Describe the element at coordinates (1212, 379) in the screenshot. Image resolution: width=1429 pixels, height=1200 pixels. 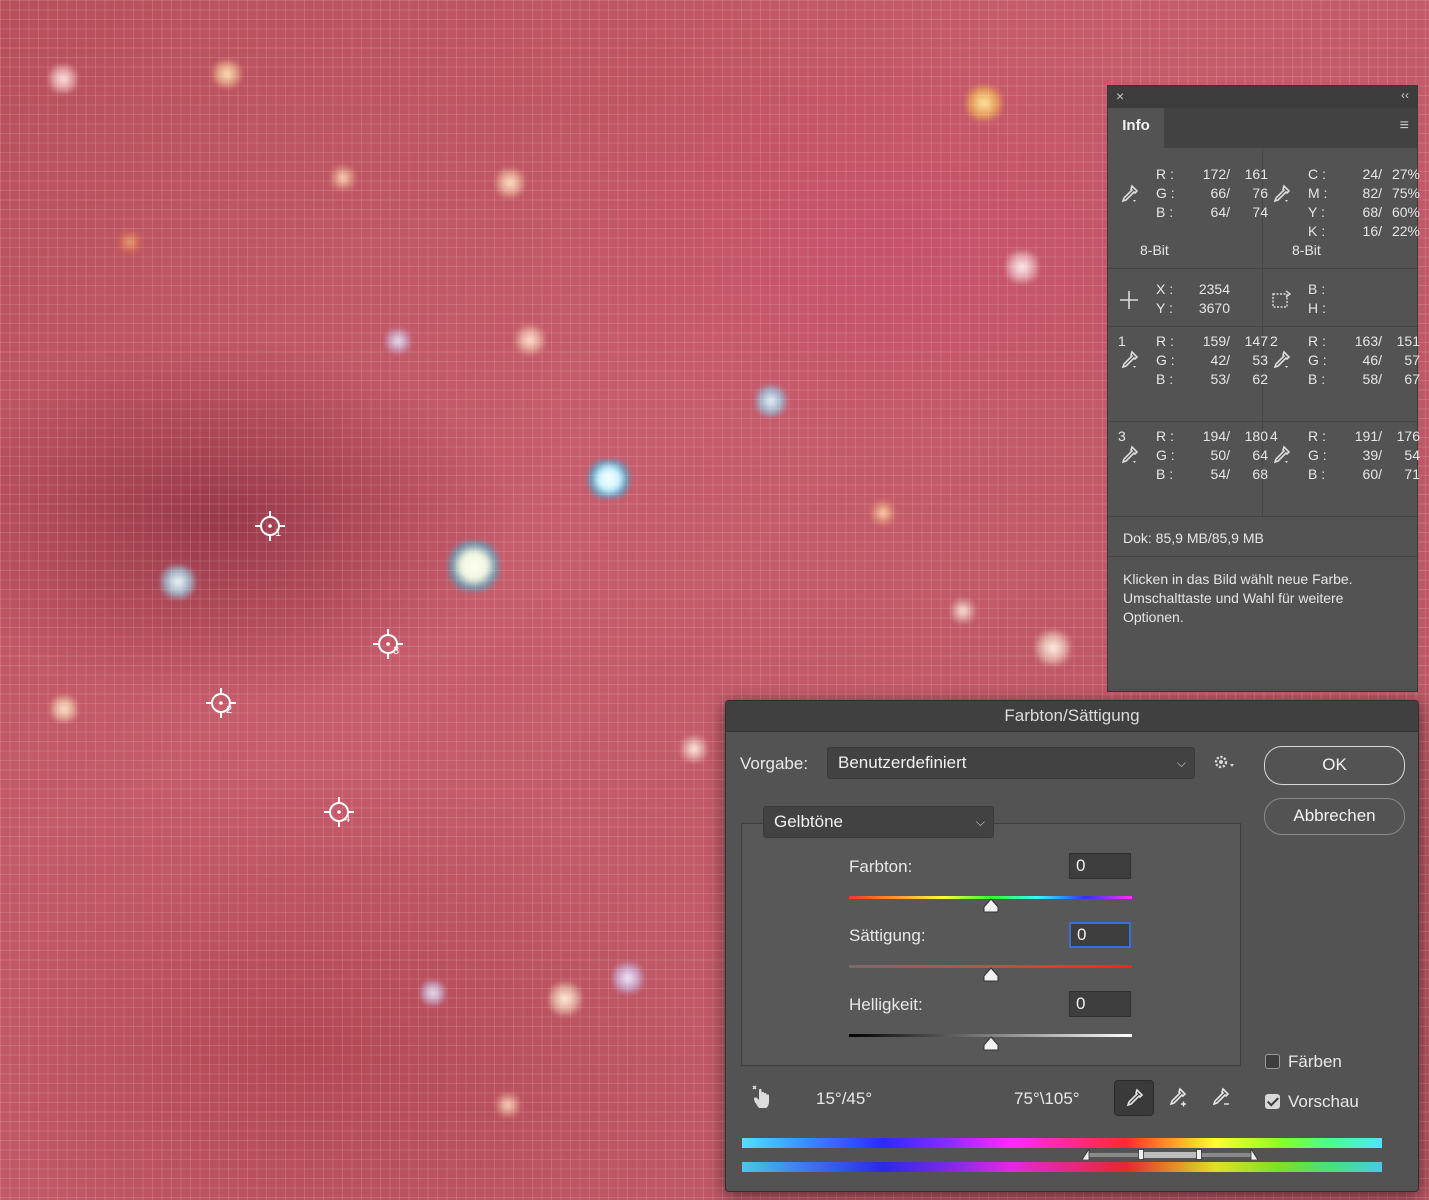
I see `sampler-1-b: B :53/62` at that location.